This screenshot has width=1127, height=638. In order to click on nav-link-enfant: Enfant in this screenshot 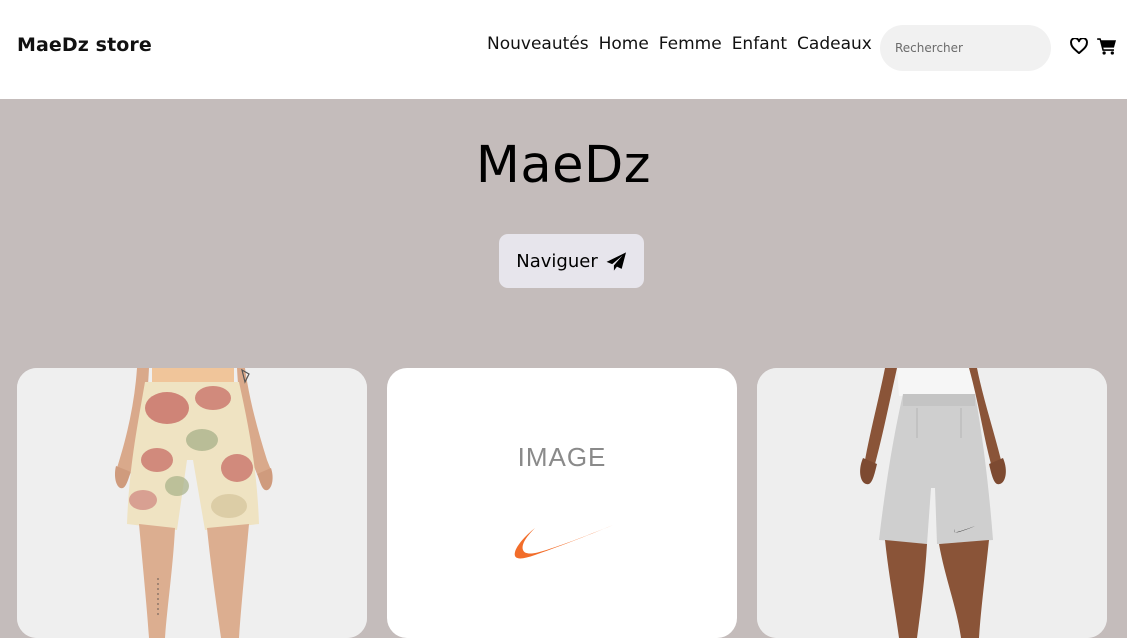, I will do `click(759, 44)`.